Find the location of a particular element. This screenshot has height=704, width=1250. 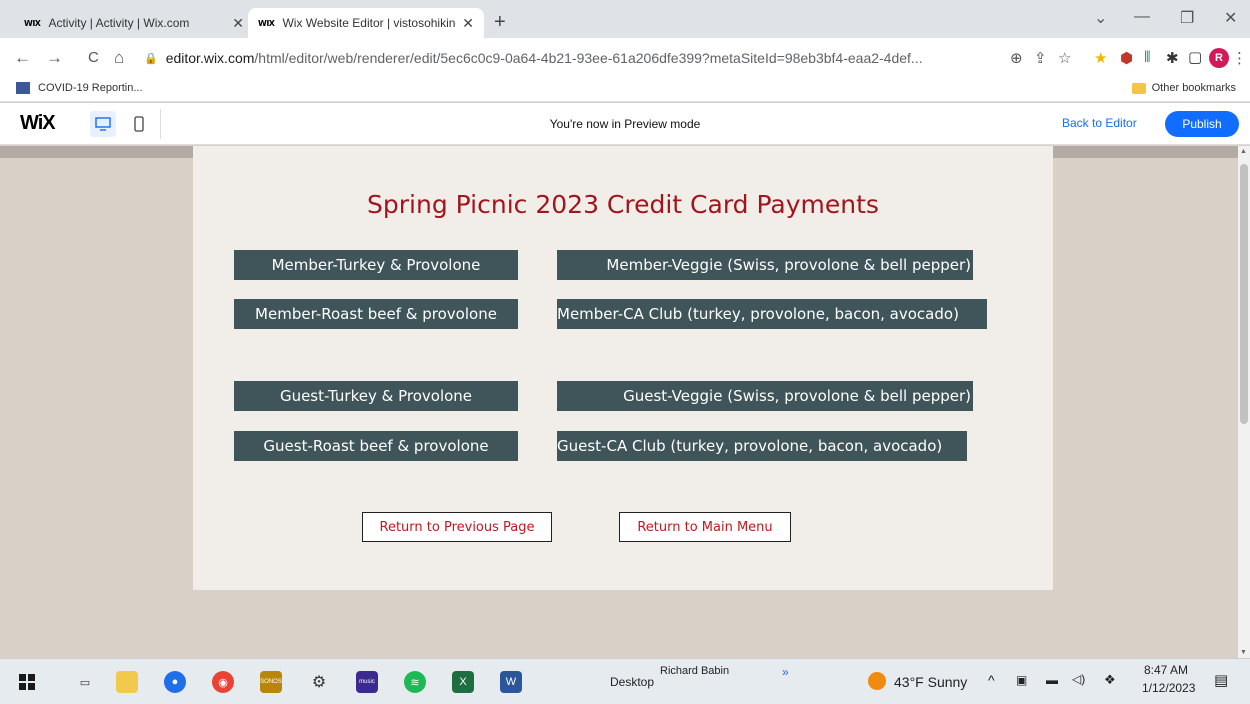

member-turkey-button: Member-Turkey & Provolone is located at coordinates (376, 265).